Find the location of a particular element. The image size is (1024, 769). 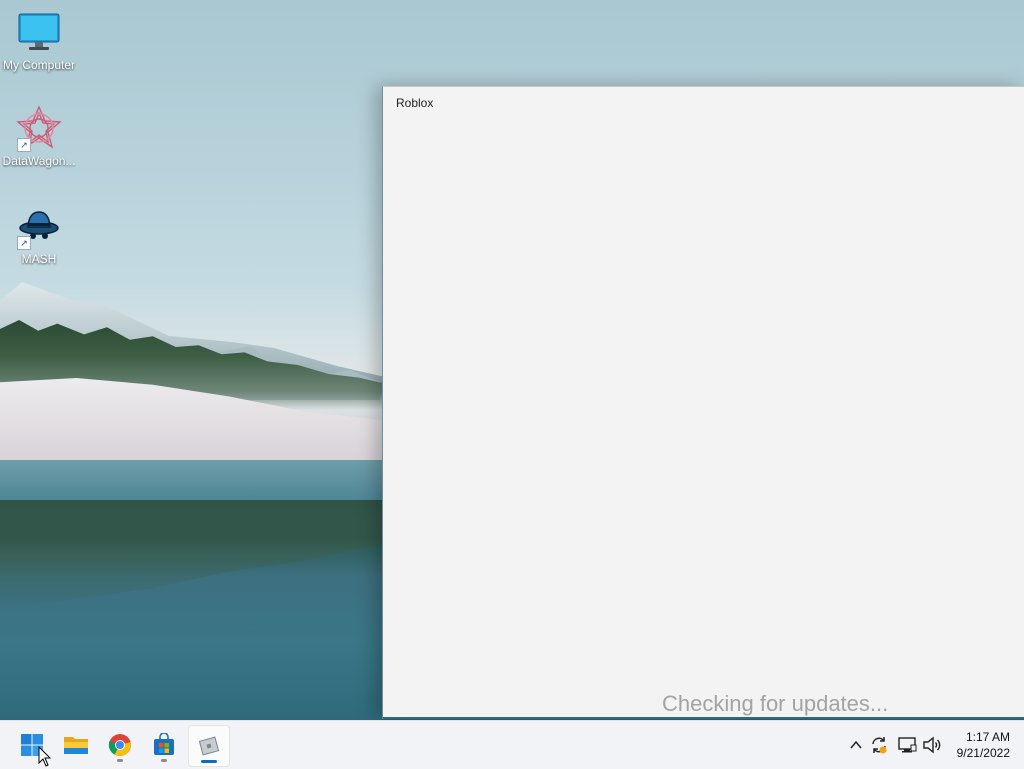

tray-network-button is located at coordinates (907, 745).